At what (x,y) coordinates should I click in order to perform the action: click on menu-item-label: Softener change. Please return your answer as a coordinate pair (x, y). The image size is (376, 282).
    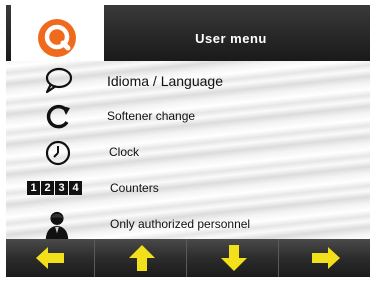
    Looking at the image, I should click on (151, 116).